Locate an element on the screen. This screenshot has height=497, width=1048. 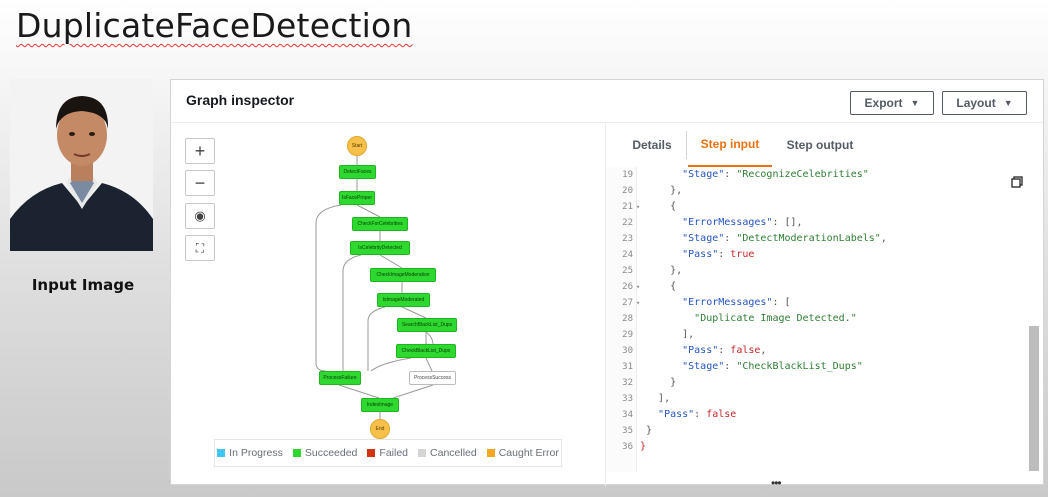
code-line: 30 "Pass": false, is located at coordinates (694, 350).